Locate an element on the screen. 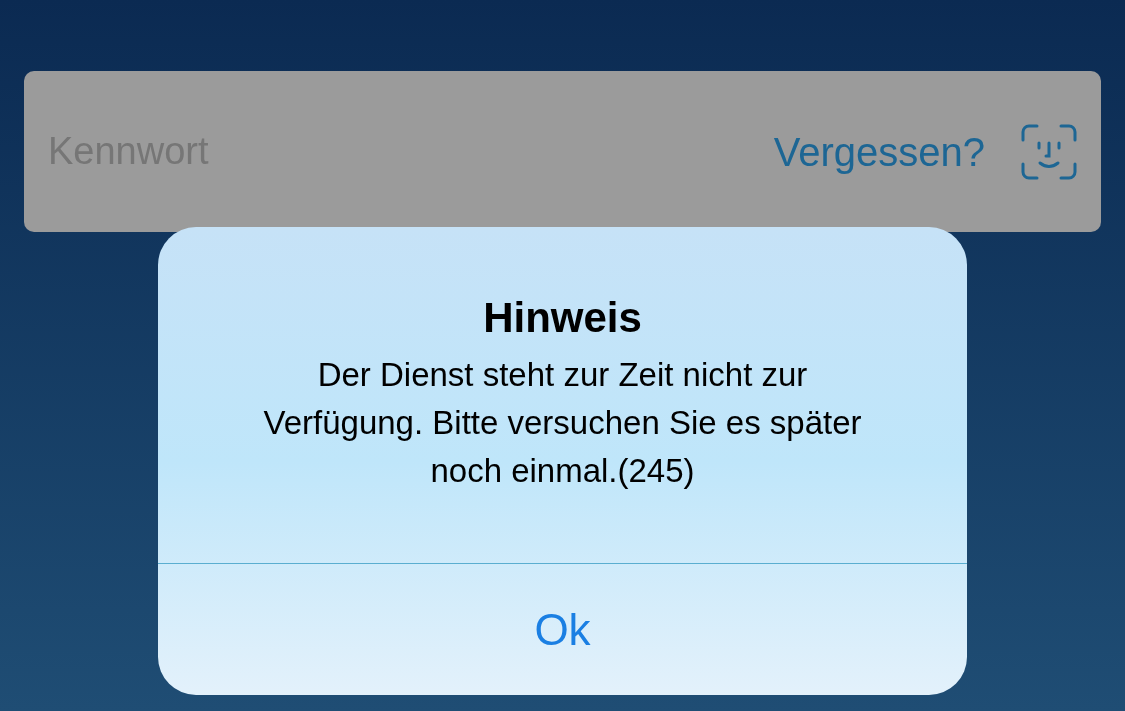 This screenshot has width=1125, height=711. alert-message: Der Dienst steht zur Zeit nicht zur Verfügung. Bitte versuchen Sie es später noch einmal.(245) is located at coordinates (562, 423).